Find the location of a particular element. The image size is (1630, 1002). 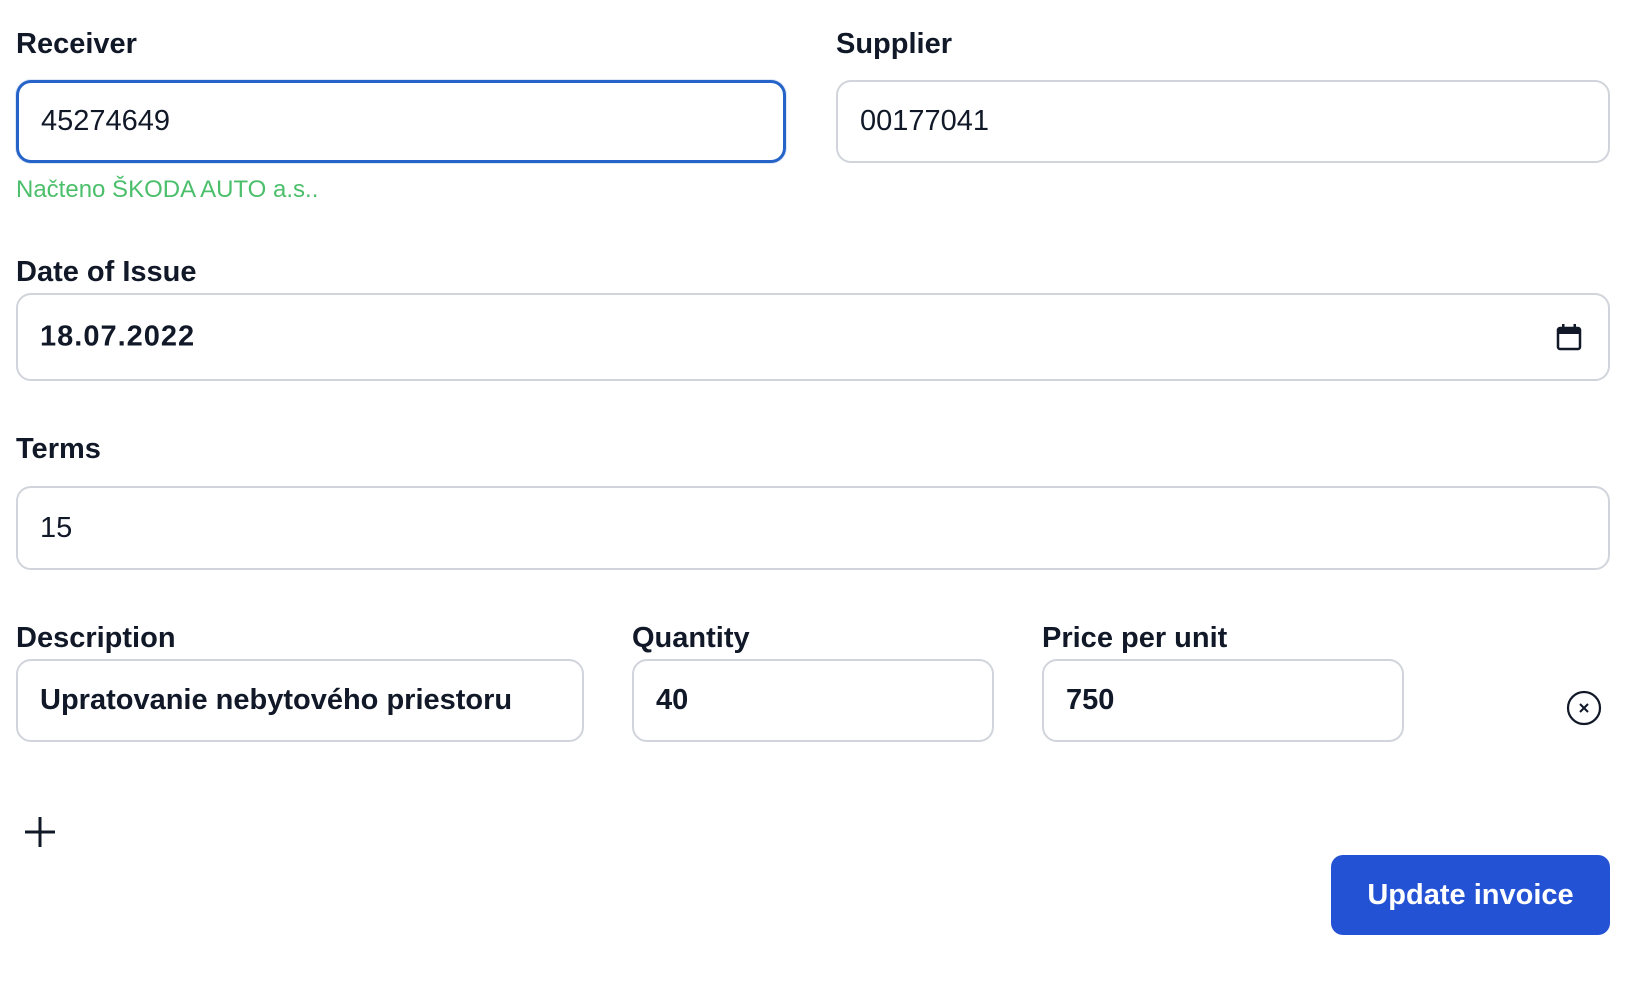

date-of-issue-value: 18.07.2022 is located at coordinates (118, 336).